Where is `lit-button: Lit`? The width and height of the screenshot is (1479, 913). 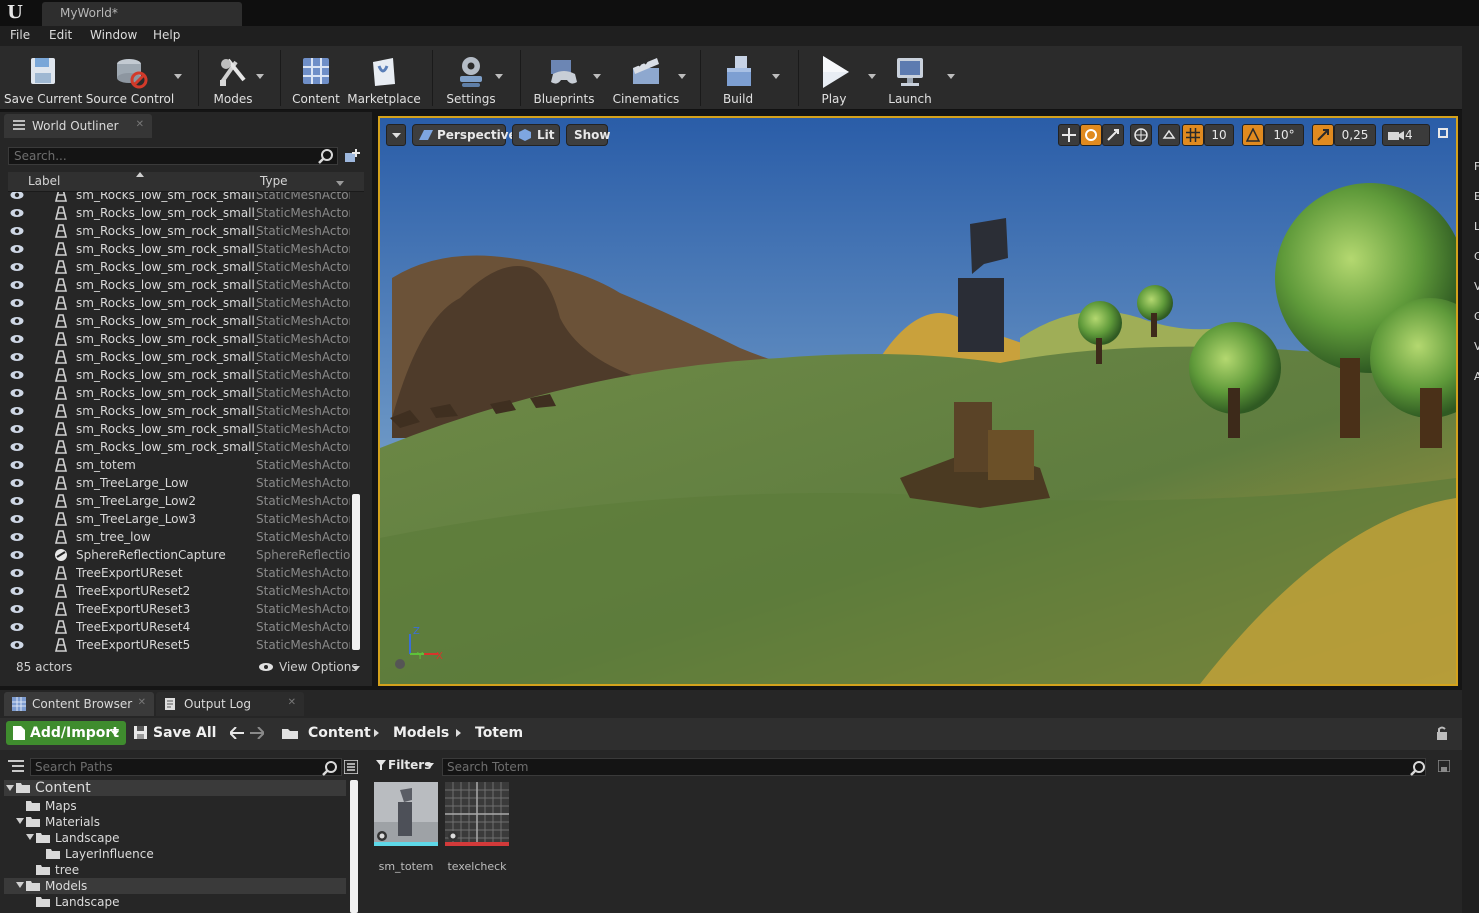
lit-button: Lit is located at coordinates (536, 135).